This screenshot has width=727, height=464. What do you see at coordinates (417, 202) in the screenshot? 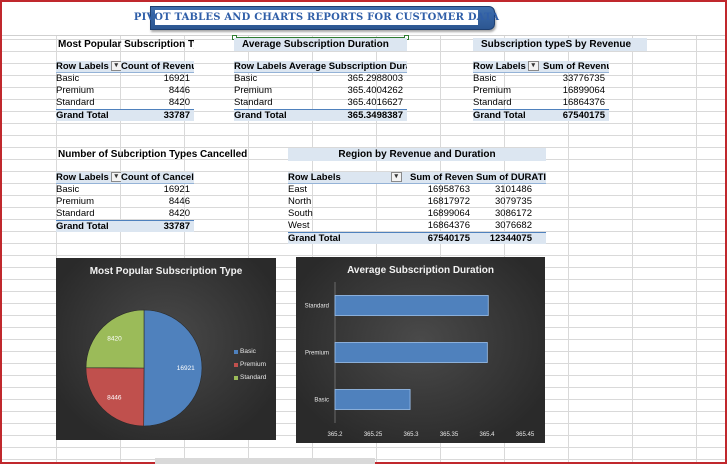
I see `table-row: North 16817972 3079735` at bounding box center [417, 202].